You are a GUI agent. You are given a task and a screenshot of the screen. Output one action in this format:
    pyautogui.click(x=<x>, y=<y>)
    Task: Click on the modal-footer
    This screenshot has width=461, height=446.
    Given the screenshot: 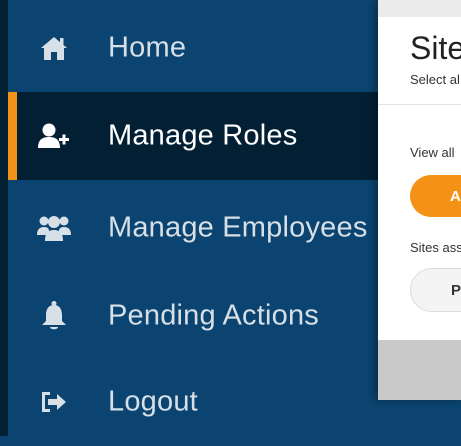 What is the action you would take?
    pyautogui.click(x=419, y=370)
    